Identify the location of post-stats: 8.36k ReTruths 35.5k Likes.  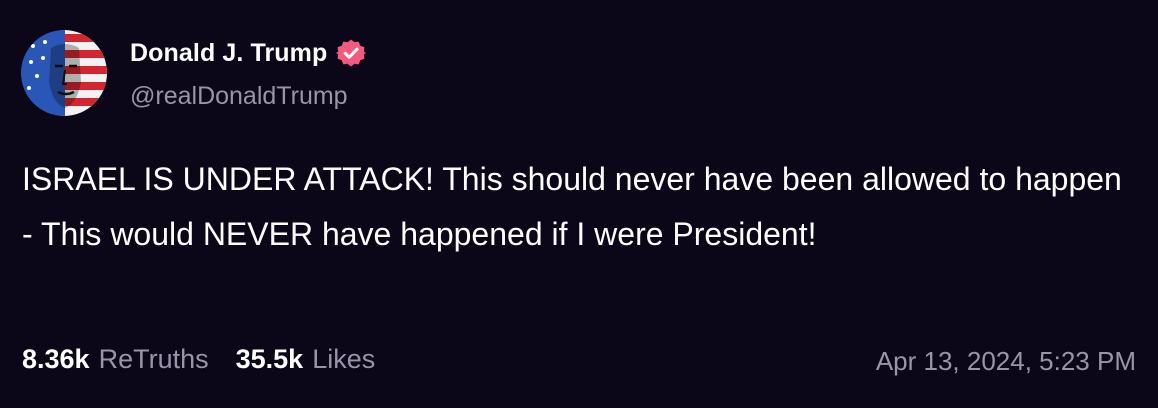
(198, 359).